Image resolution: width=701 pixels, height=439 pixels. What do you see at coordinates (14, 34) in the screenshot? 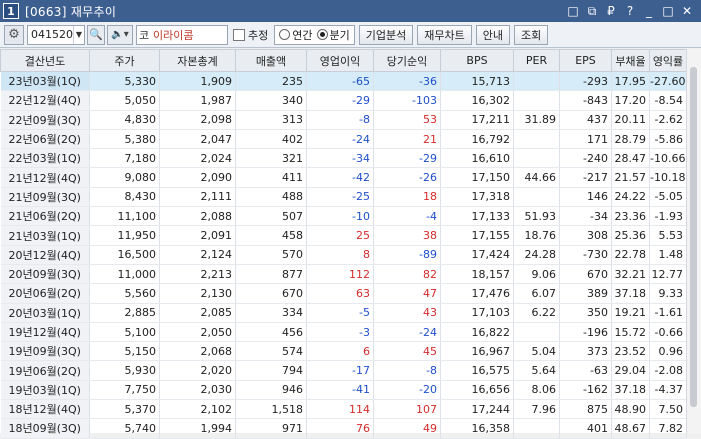
I see `gear-icon: ⚙` at bounding box center [14, 34].